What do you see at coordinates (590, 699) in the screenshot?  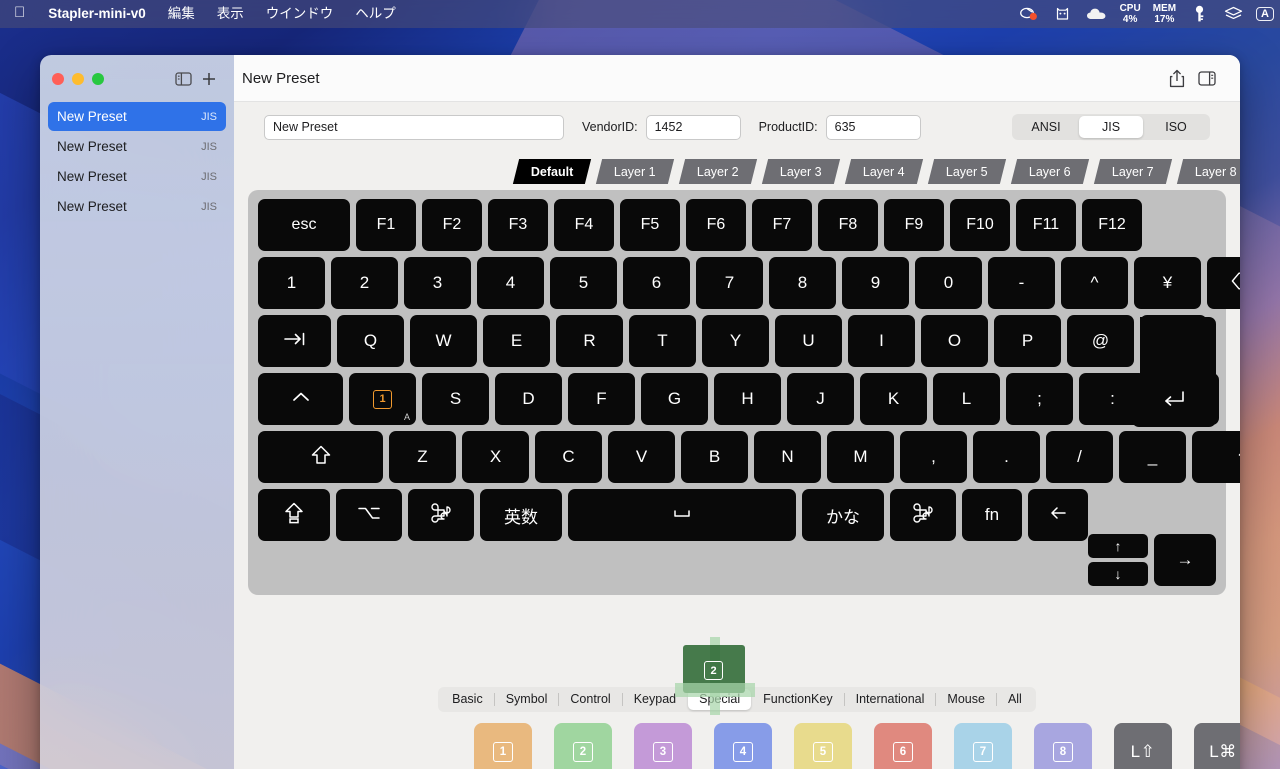 I see `category-tab-control: Control` at bounding box center [590, 699].